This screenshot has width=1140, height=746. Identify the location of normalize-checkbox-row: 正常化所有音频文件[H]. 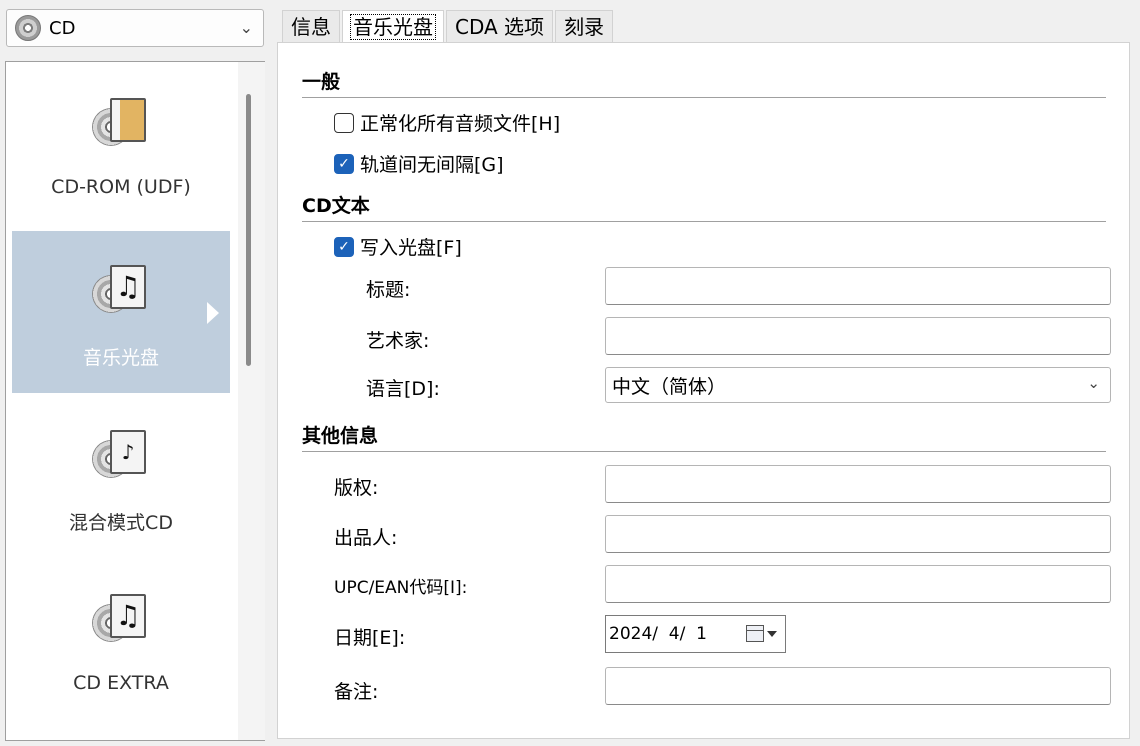
(447, 122).